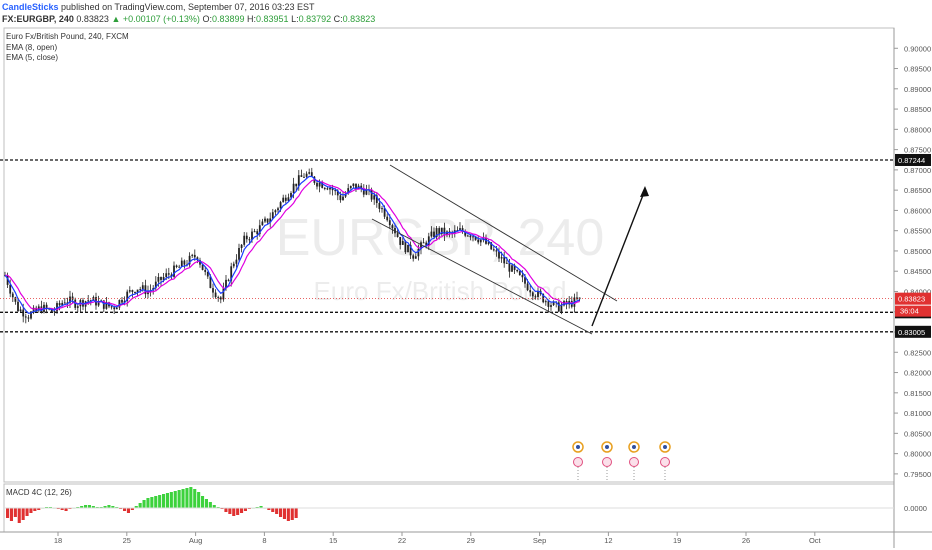 This screenshot has height=550, width=932. What do you see at coordinates (608, 540) in the screenshot?
I see `x-tick-label: 12` at bounding box center [608, 540].